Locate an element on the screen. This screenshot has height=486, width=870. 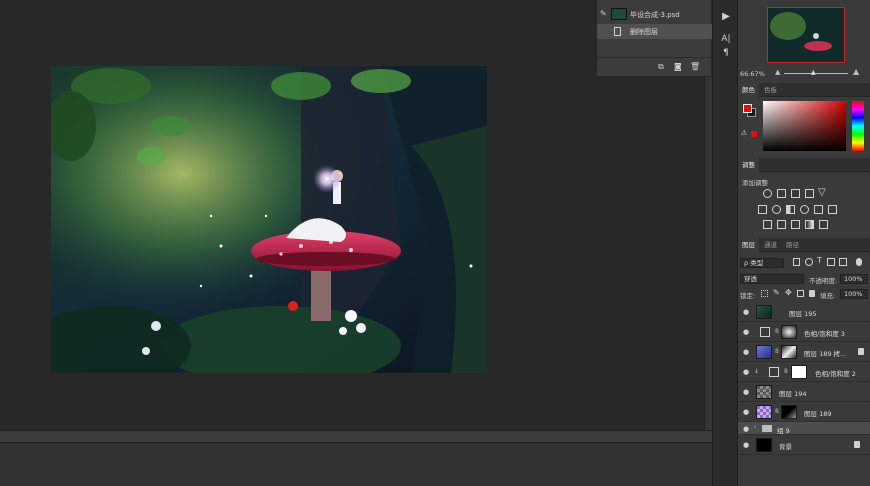
layer-row: ● ↓ 8 色相/饱和度 2 is located at coordinates (804, 372).